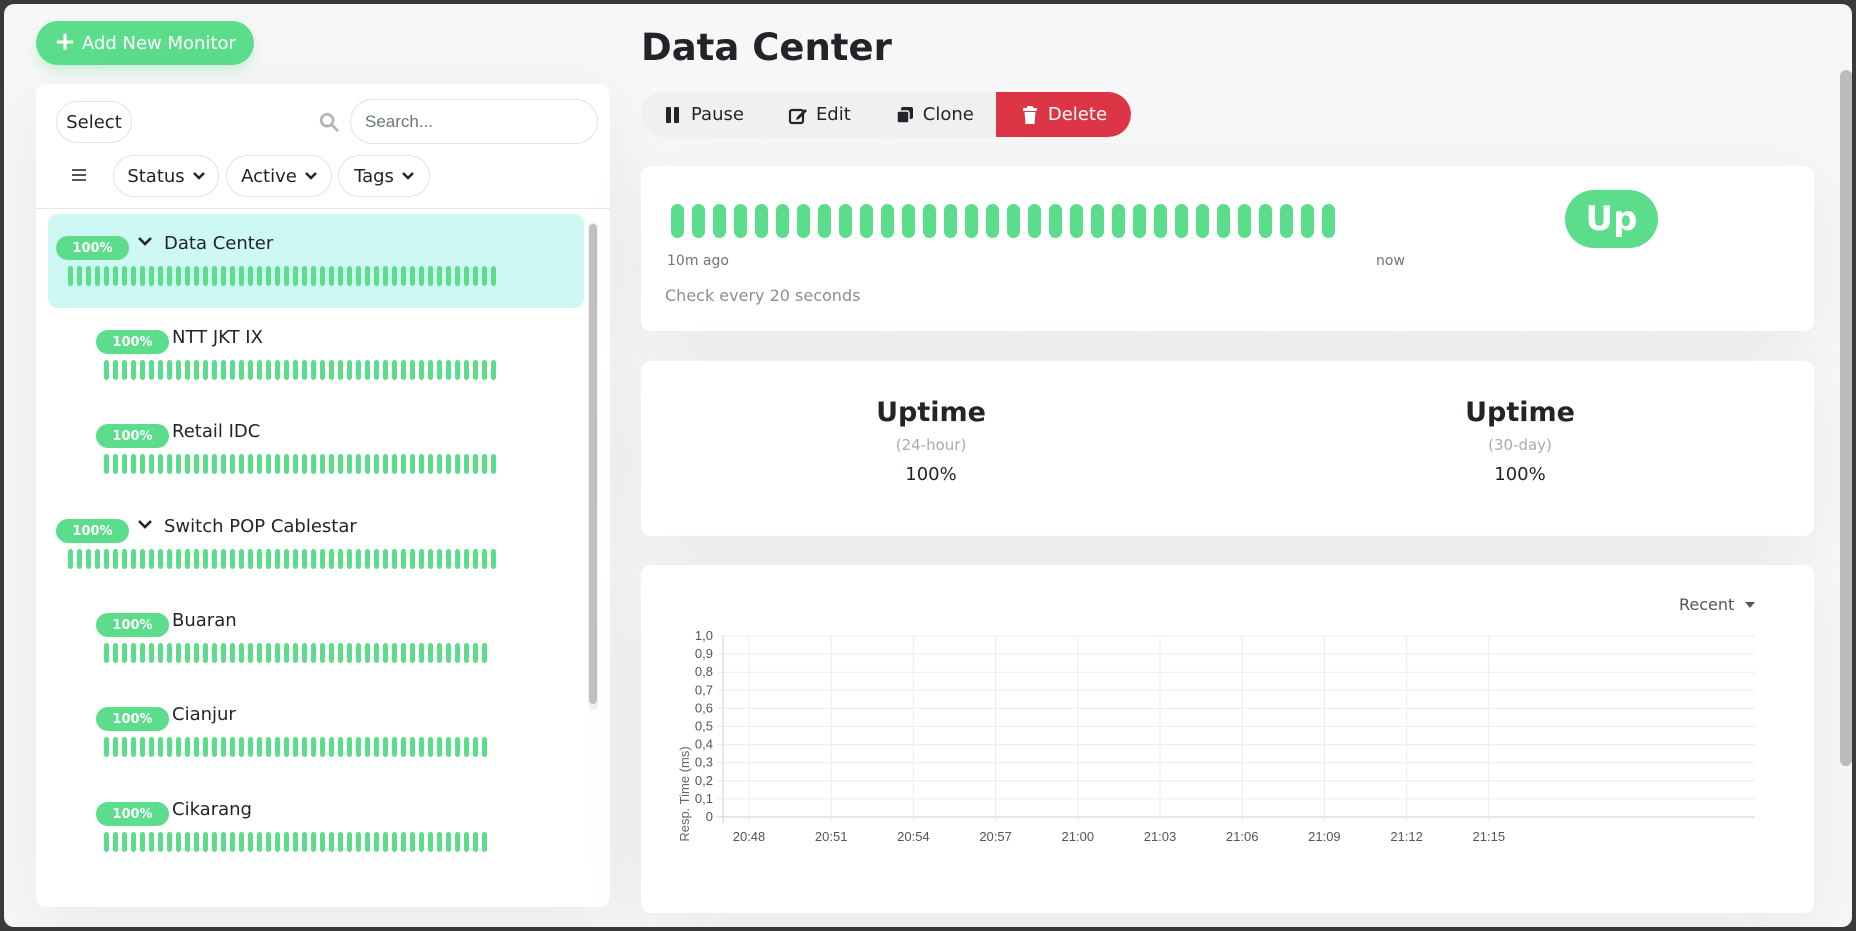  Describe the element at coordinates (384, 176) in the screenshot. I see `tags-filter-dropdown: Tags` at that location.